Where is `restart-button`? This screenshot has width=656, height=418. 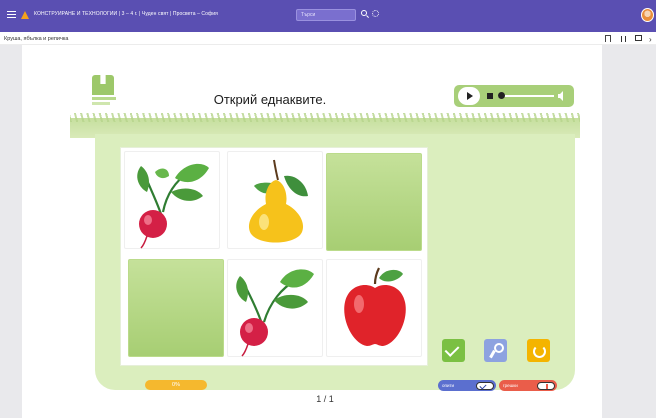
restart-button is located at coordinates (538, 350).